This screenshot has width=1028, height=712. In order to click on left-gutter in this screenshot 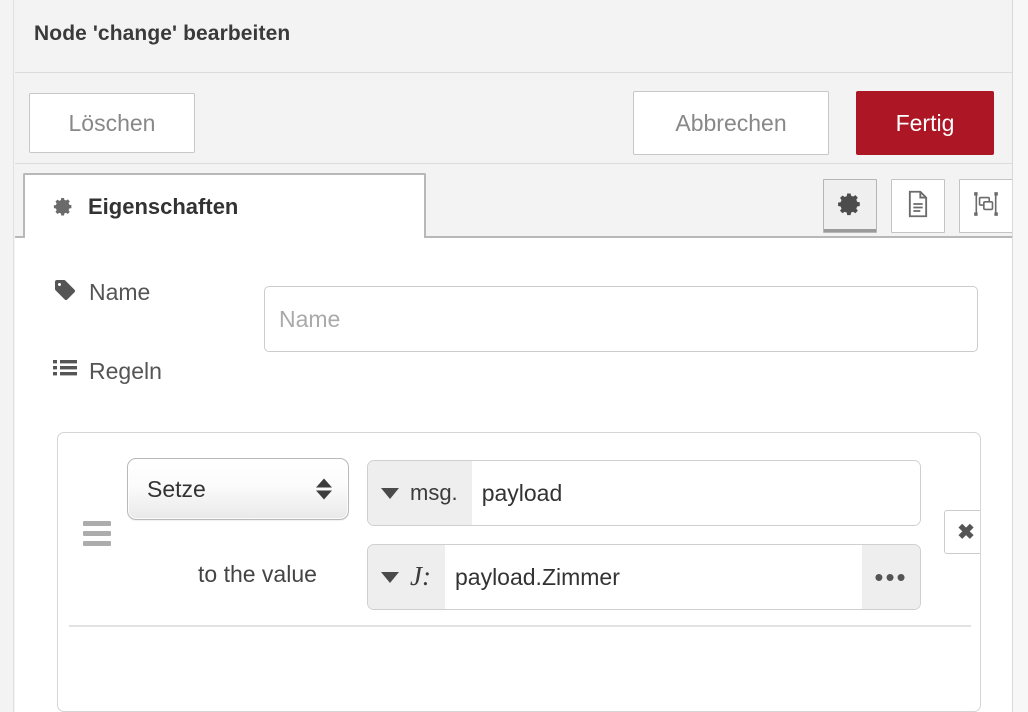, I will do `click(7, 356)`.